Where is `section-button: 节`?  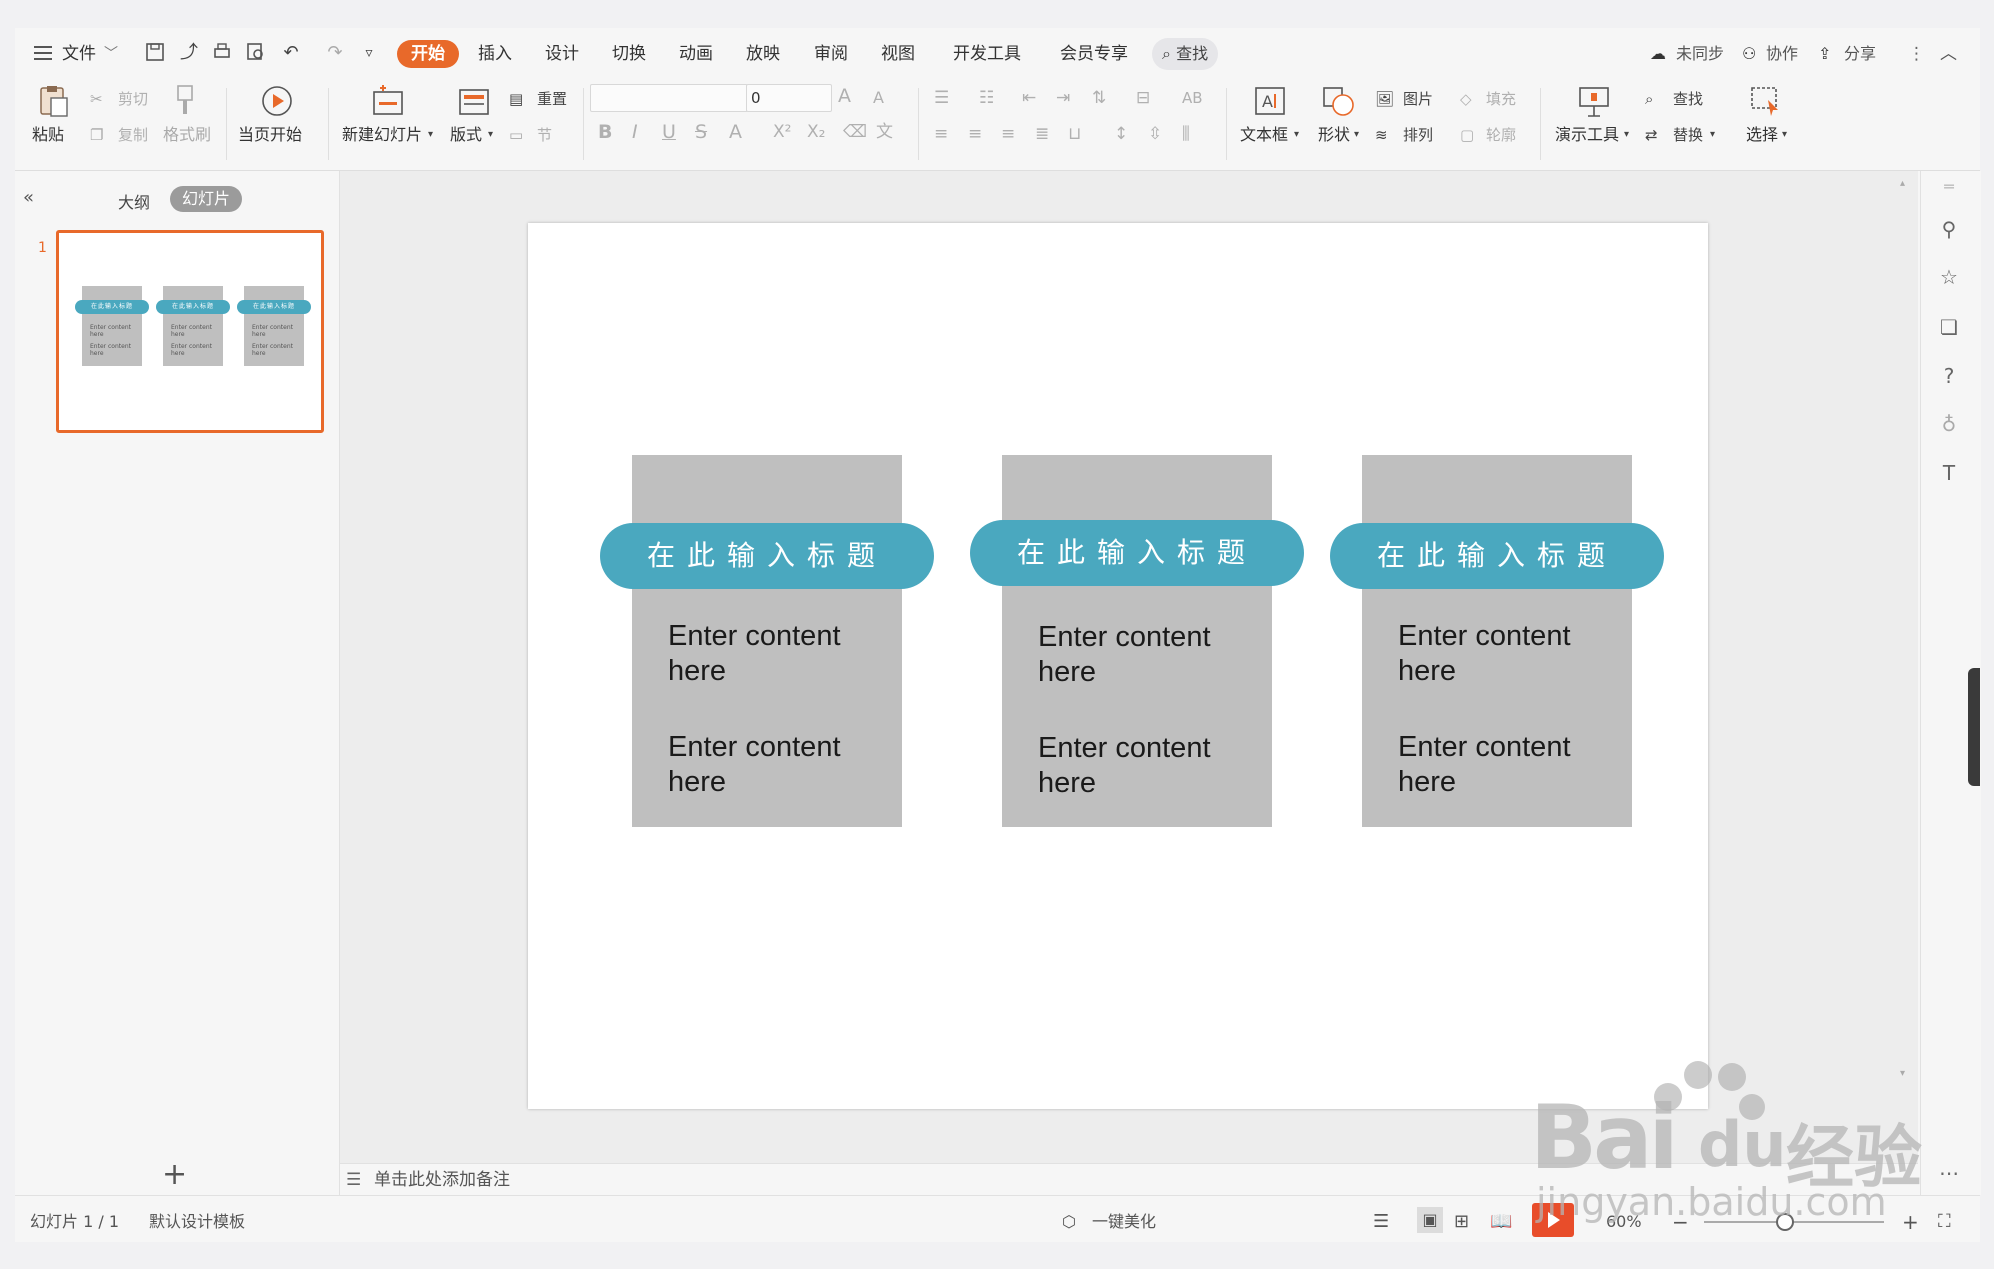 section-button: 节 is located at coordinates (544, 135).